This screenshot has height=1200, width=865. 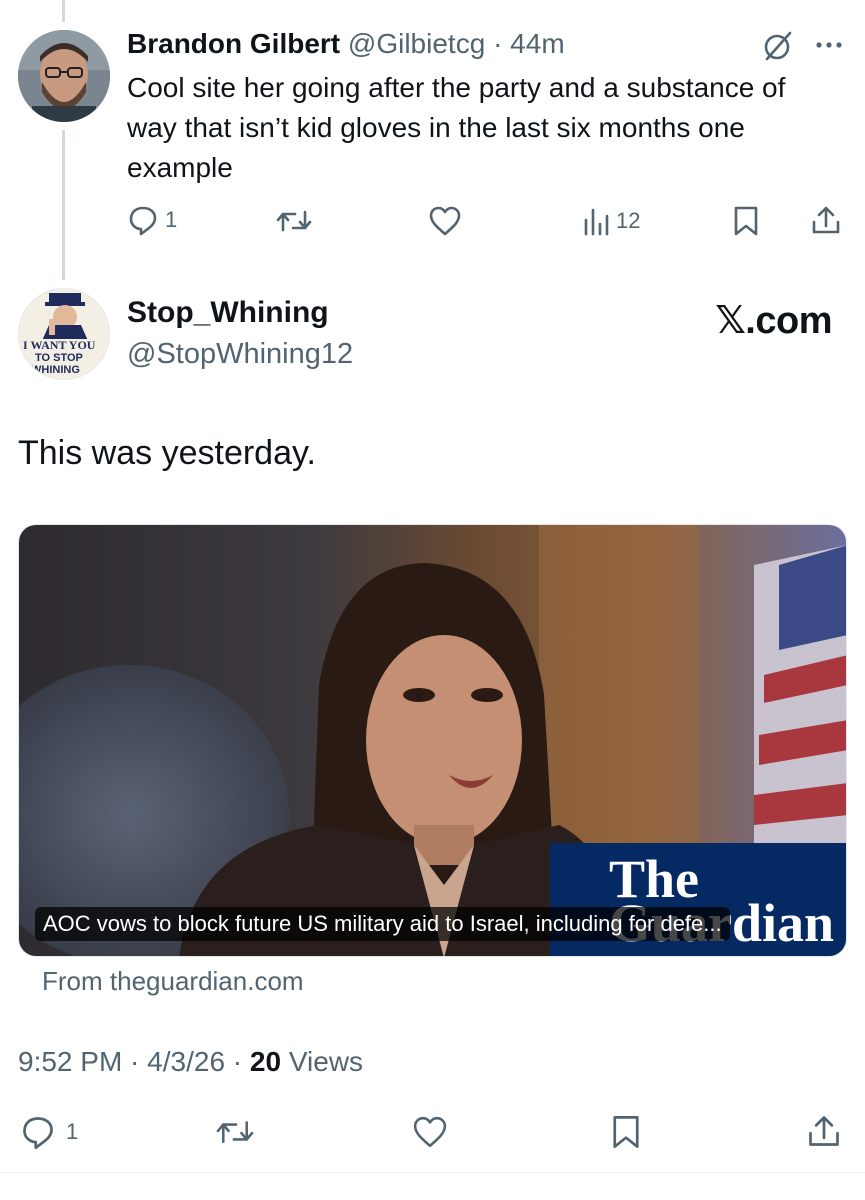 I want to click on post-avatar: I WANT YOU TO STOP WHINING, so click(x=64, y=334).